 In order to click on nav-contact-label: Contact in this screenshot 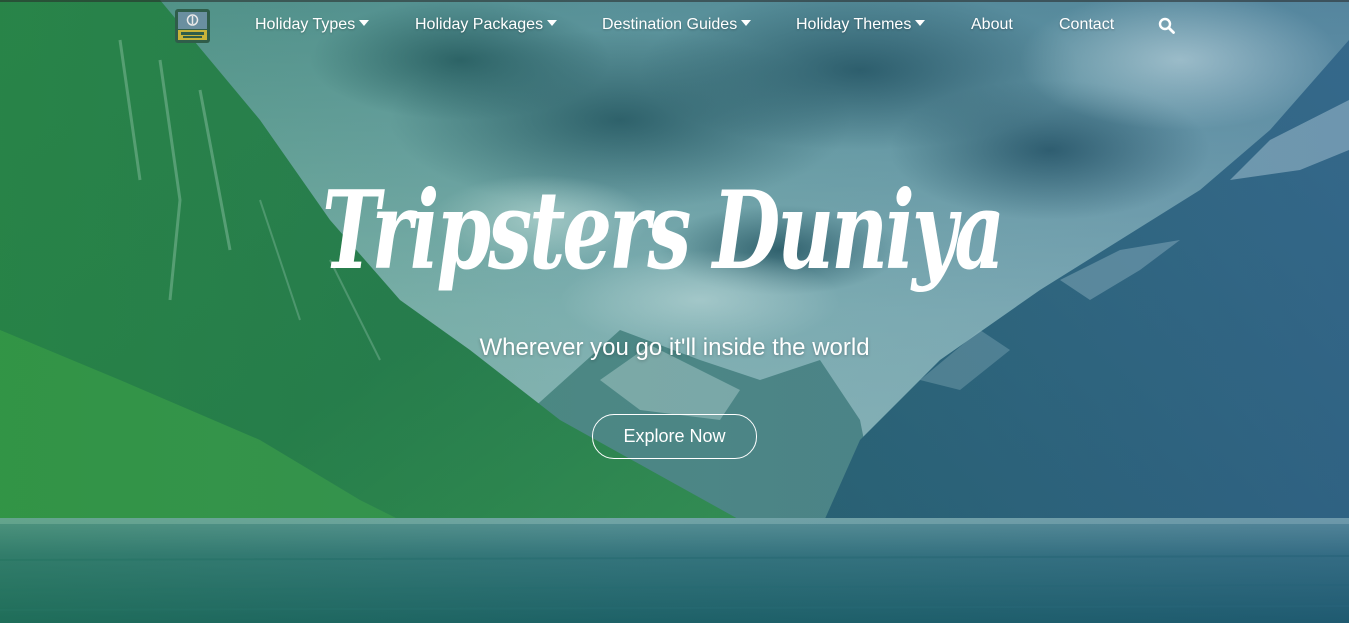, I will do `click(1087, 24)`.